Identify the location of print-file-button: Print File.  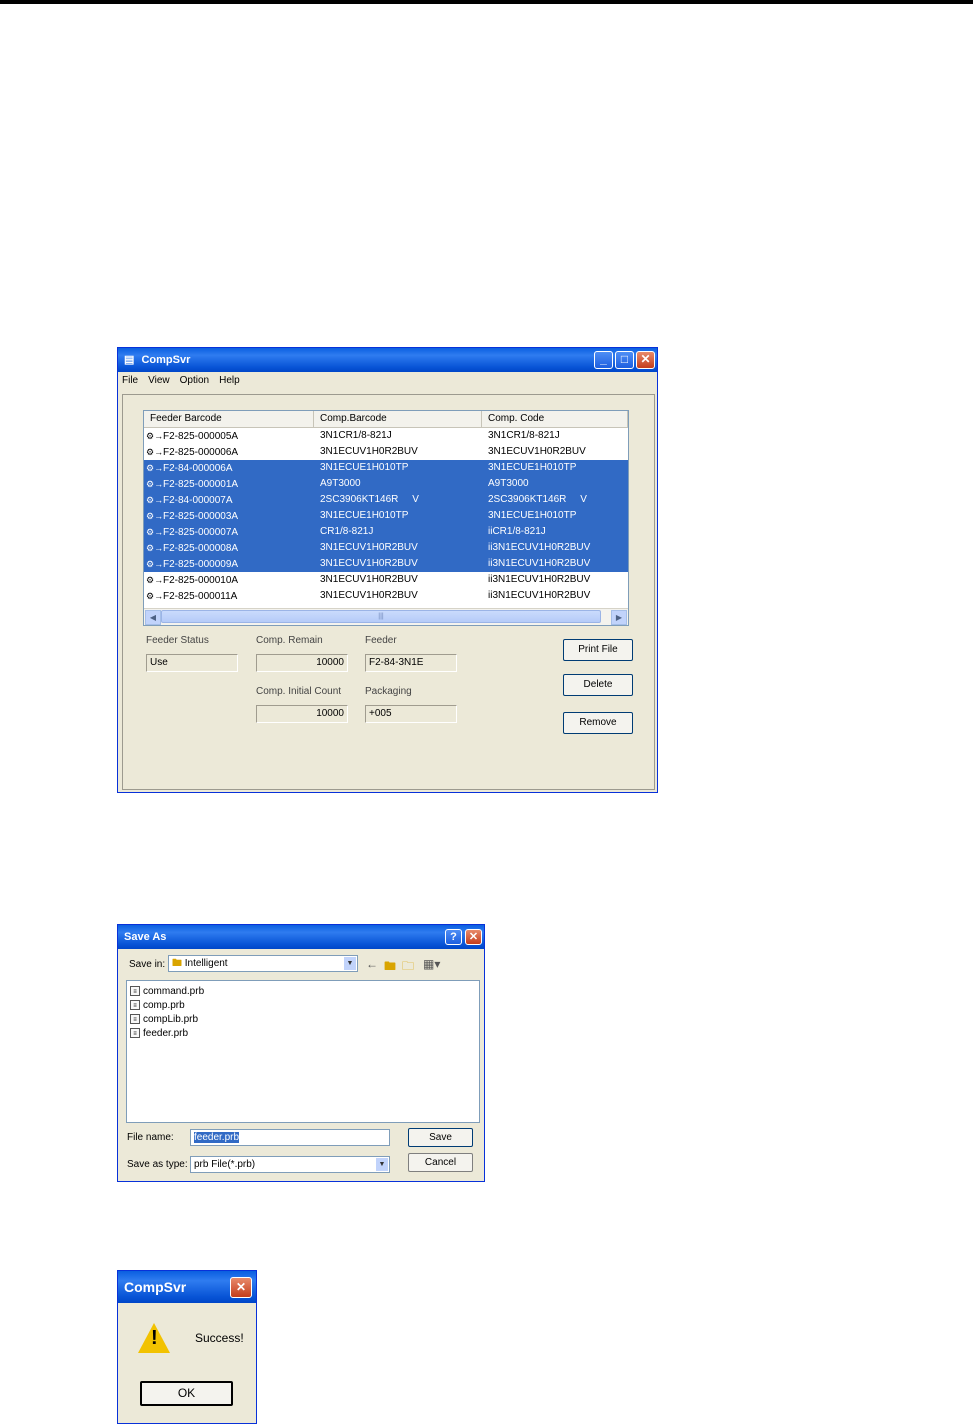
(598, 650).